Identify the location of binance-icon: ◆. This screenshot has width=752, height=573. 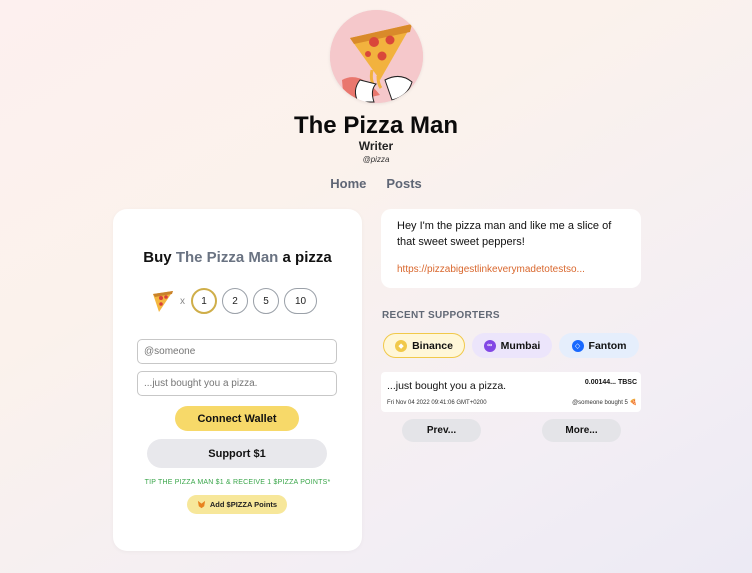
(401, 345).